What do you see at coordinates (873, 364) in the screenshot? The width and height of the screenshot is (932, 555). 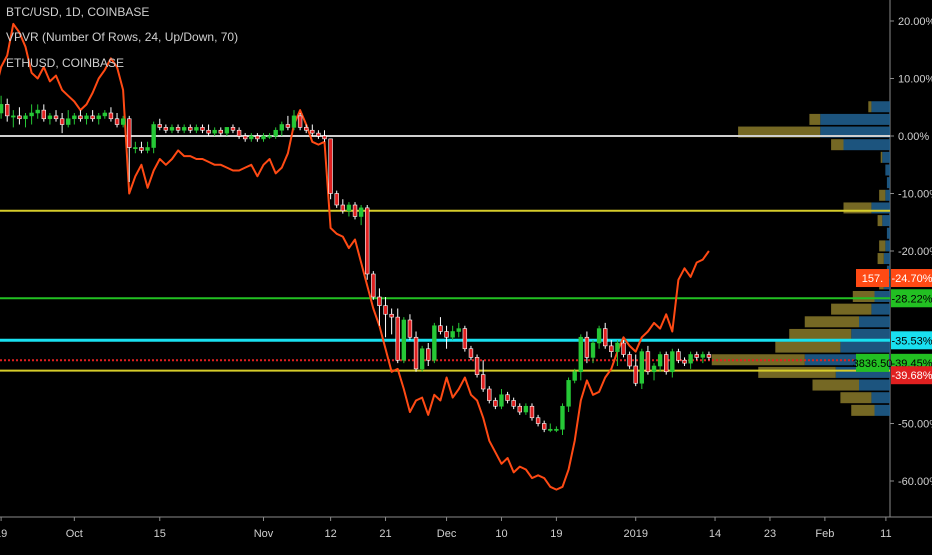 I see `price-label: 3836.50` at bounding box center [873, 364].